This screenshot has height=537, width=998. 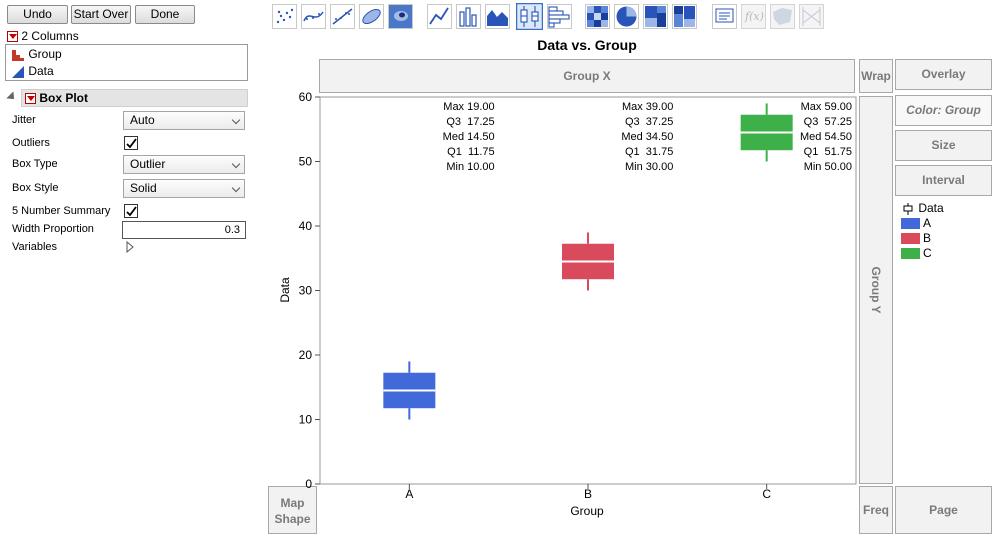 What do you see at coordinates (647, 137) in the screenshot?
I see `summary-med: Med 34.50` at bounding box center [647, 137].